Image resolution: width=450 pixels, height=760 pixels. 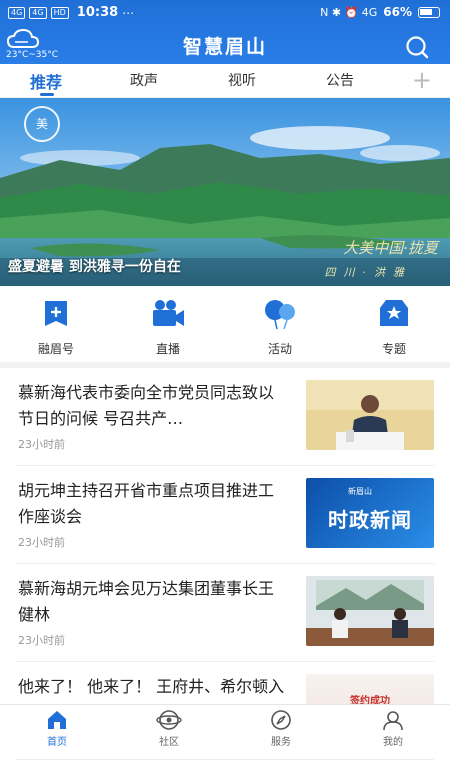 What do you see at coordinates (429, 12) in the screenshot?
I see `battery-icon` at bounding box center [429, 12].